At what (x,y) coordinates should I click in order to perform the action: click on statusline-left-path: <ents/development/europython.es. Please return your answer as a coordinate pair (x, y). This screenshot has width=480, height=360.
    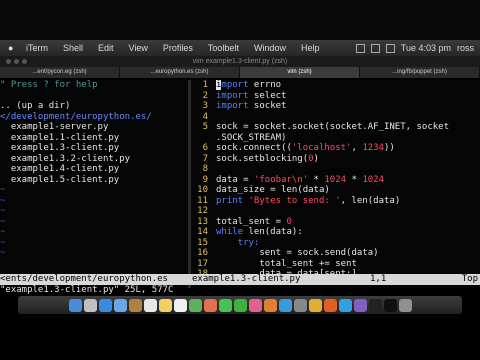
    Looking at the image, I should click on (84, 279).